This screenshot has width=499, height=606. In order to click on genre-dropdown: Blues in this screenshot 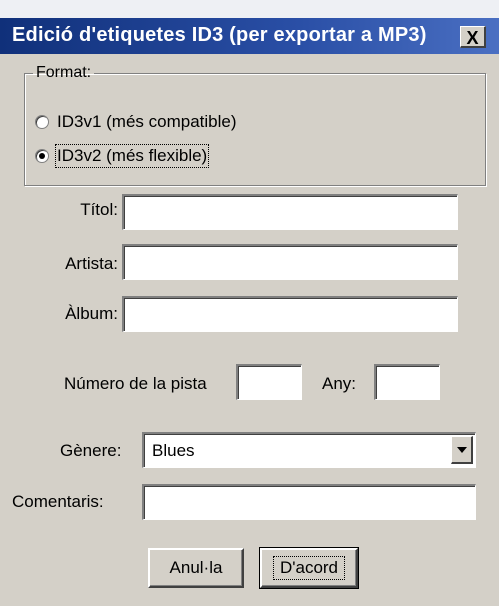, I will do `click(309, 450)`.